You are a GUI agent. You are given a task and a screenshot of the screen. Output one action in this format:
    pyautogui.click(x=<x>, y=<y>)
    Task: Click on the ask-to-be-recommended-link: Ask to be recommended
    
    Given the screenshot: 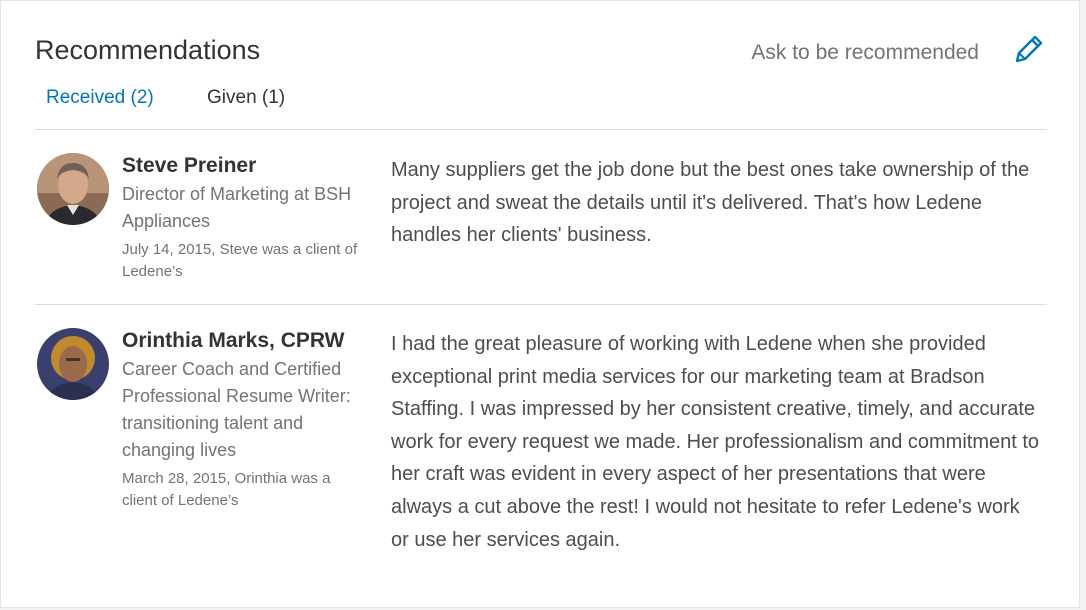 What is the action you would take?
    pyautogui.click(x=865, y=53)
    